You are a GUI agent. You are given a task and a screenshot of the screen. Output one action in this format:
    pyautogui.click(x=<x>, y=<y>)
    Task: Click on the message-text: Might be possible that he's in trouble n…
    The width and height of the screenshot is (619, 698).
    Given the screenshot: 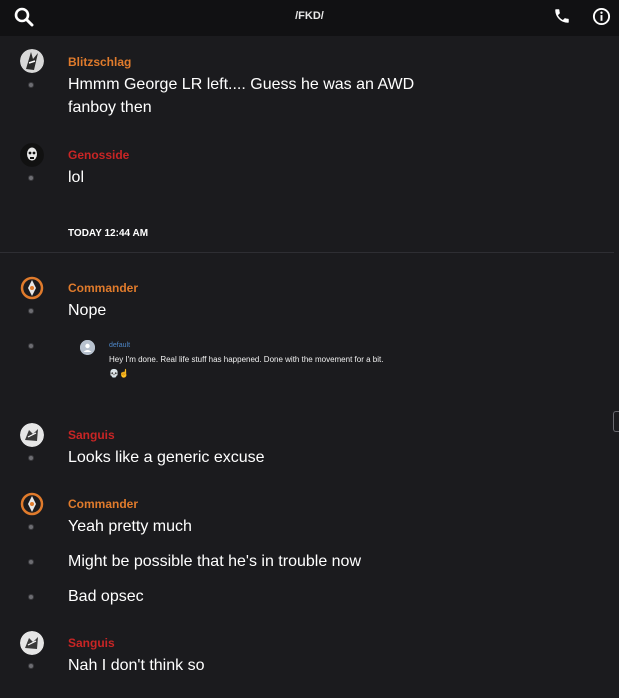 What is the action you would take?
    pyautogui.click(x=215, y=561)
    